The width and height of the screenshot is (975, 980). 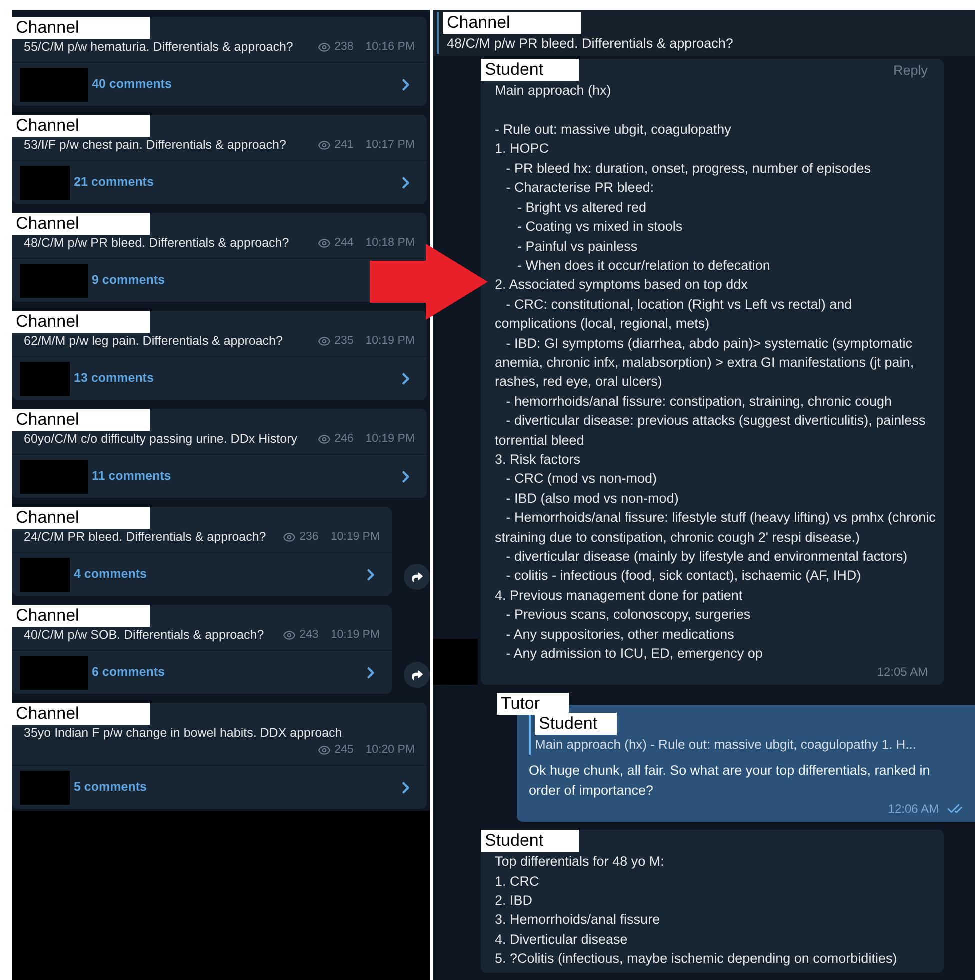 What do you see at coordinates (153, 341) in the screenshot?
I see `post-text: 62/M/M p/w leg pain. Differentials & approach?` at bounding box center [153, 341].